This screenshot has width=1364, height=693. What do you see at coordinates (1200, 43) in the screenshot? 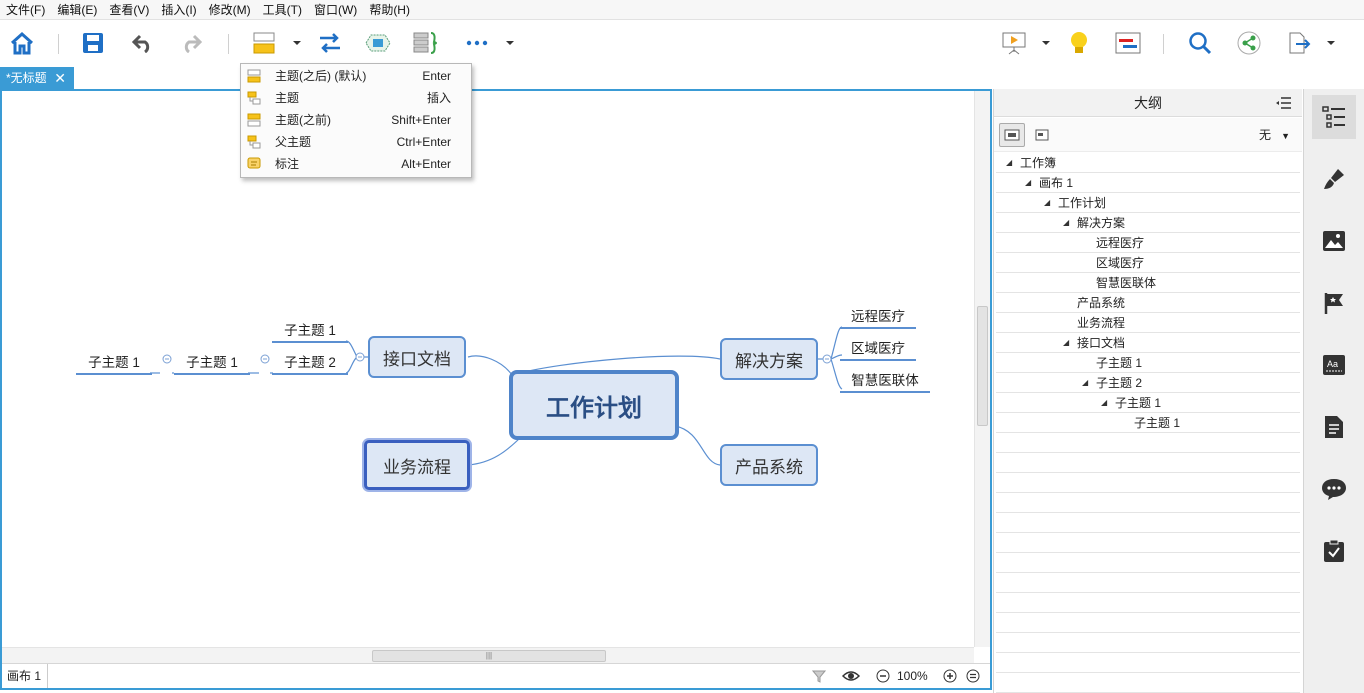
I see `search-icon` at bounding box center [1200, 43].